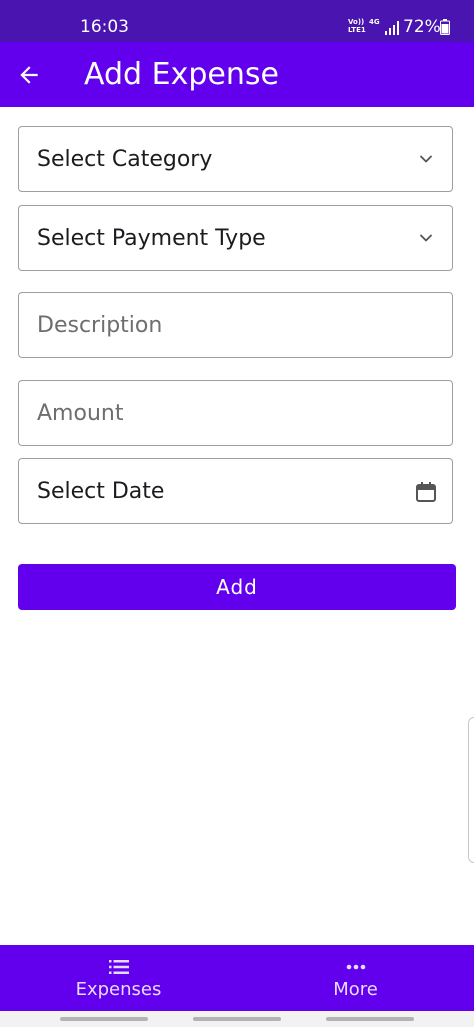  I want to click on network-label: Vo)) LTE1, so click(357, 26).